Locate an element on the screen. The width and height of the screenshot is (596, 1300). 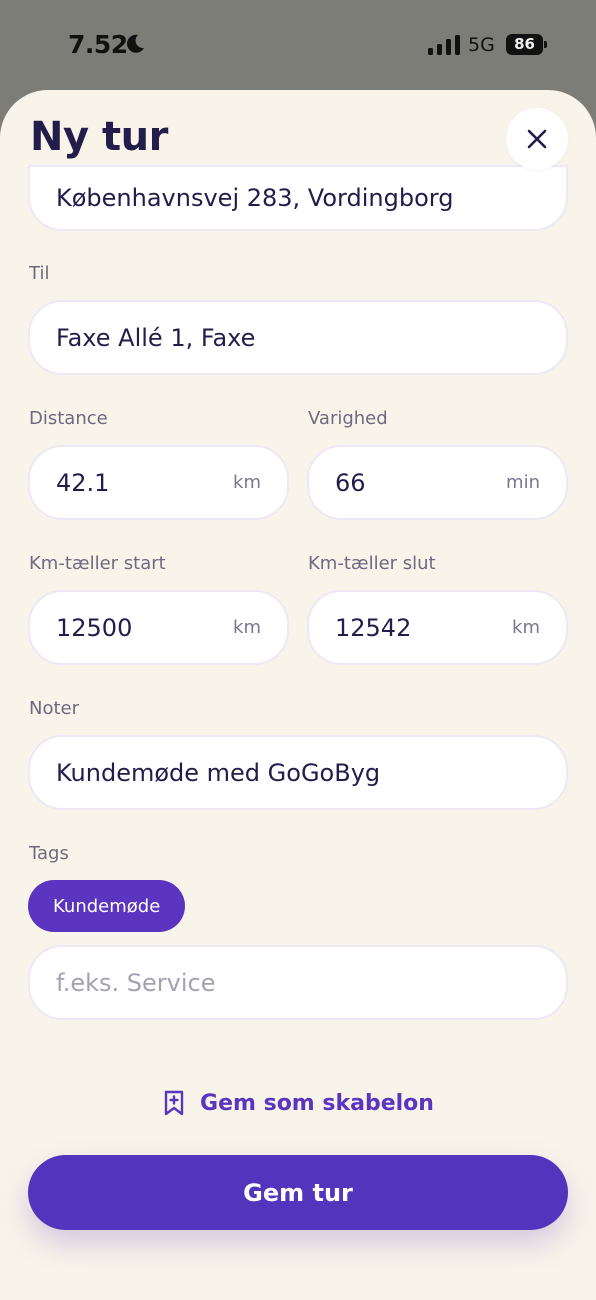
network-label: 5G is located at coordinates (481, 45).